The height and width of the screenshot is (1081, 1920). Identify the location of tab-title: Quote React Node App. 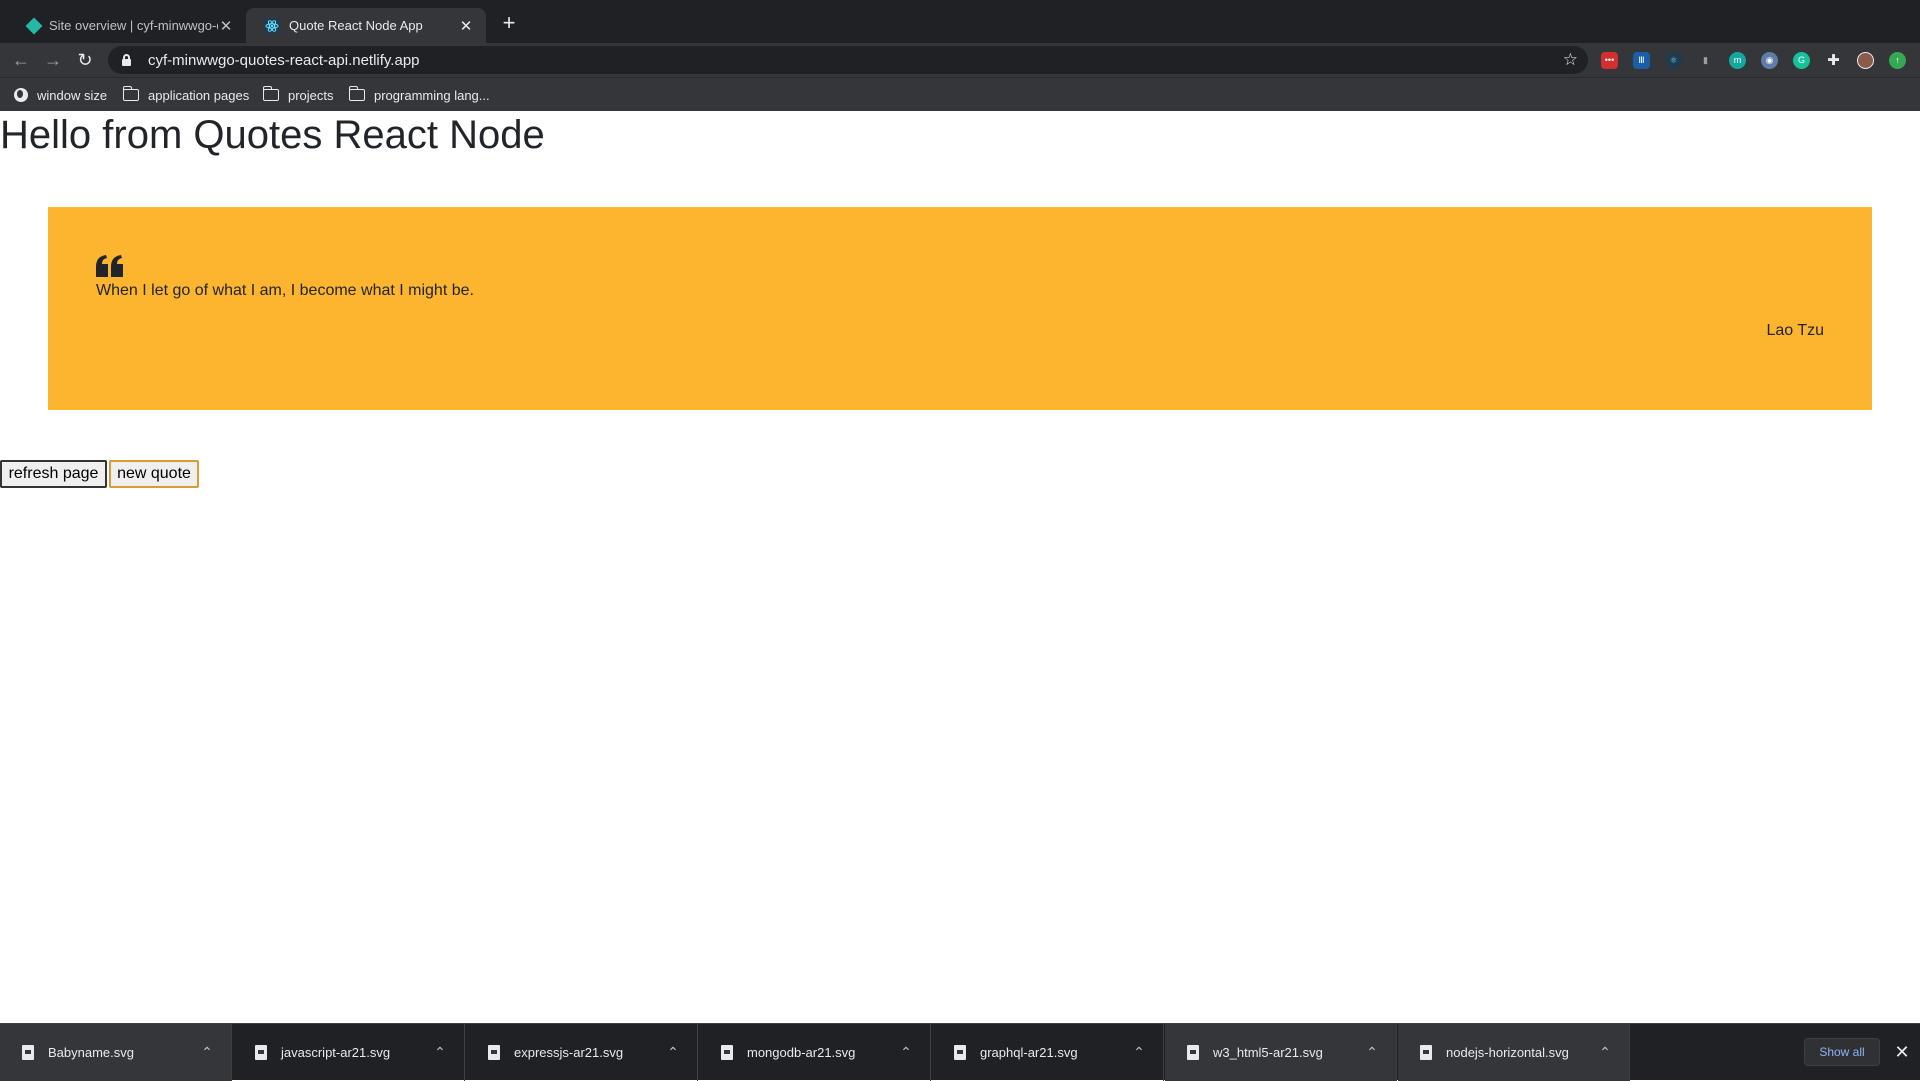
(356, 25).